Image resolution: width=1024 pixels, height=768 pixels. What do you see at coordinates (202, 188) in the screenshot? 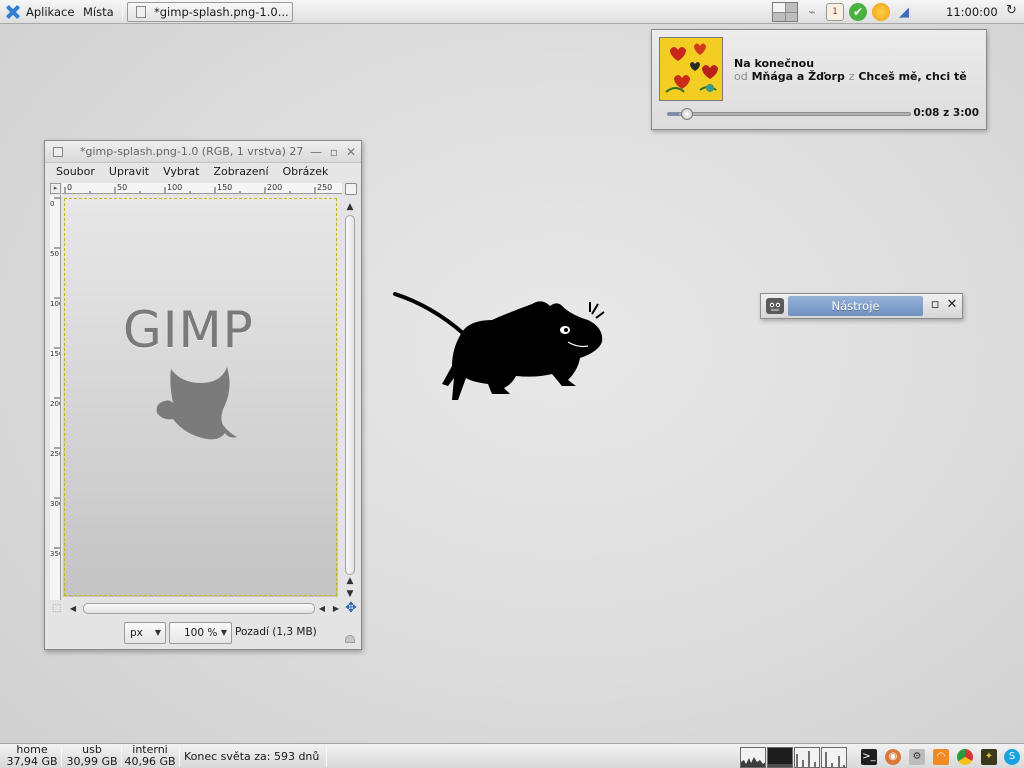
I see `horizontal-ruler: 0 50 100 150 200 250` at bounding box center [202, 188].